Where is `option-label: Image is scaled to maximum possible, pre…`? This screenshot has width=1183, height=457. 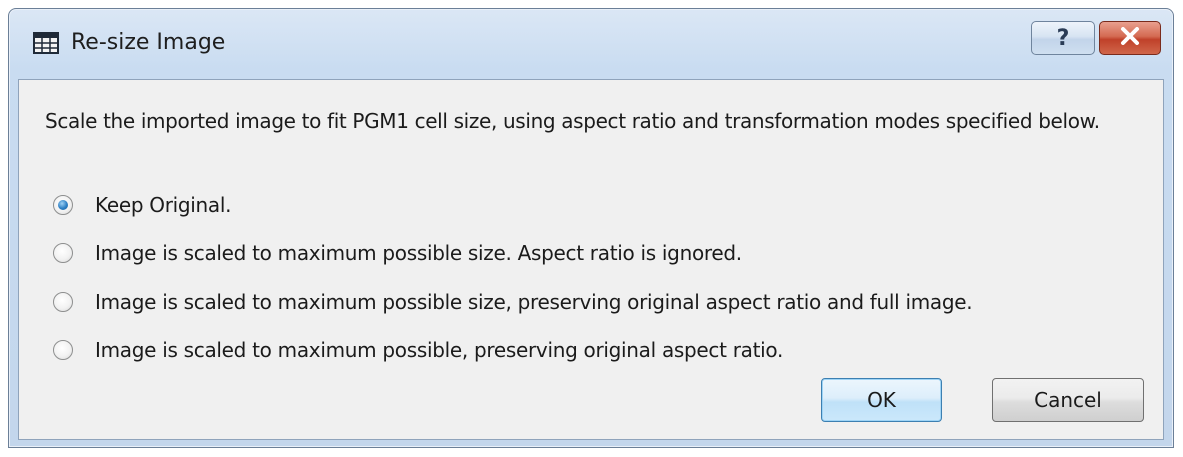 option-label: Image is scaled to maximum possible, pre… is located at coordinates (439, 350).